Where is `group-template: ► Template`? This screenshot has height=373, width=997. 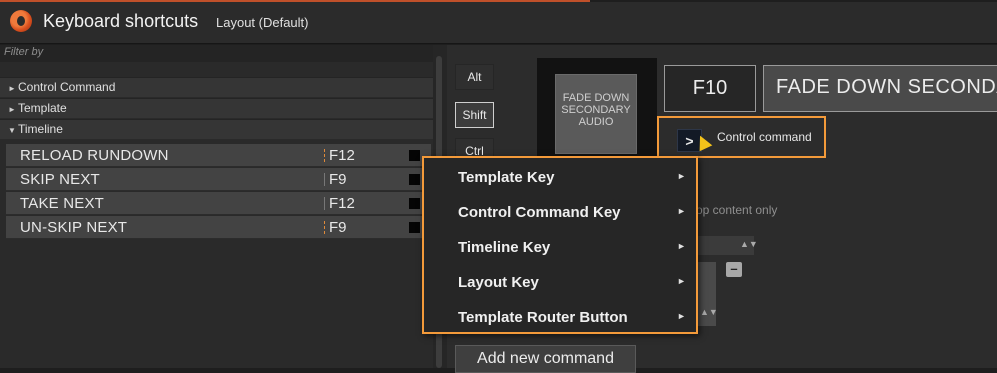 group-template: ► Template is located at coordinates (216, 108).